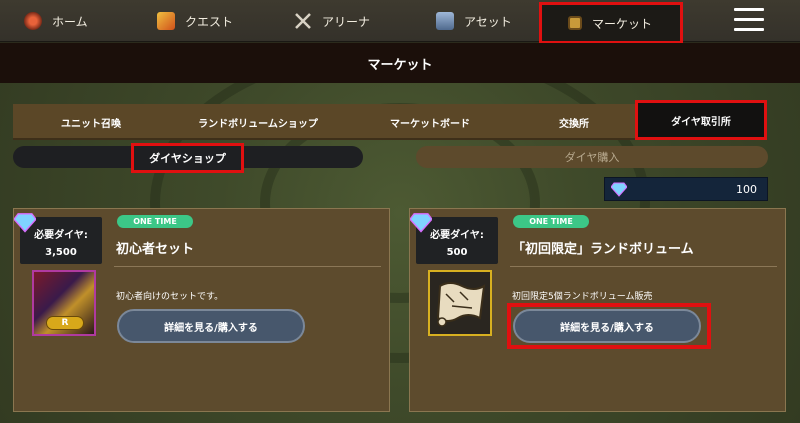 The height and width of the screenshot is (423, 800). I want to click on nav-asset: アセット, so click(474, 21).